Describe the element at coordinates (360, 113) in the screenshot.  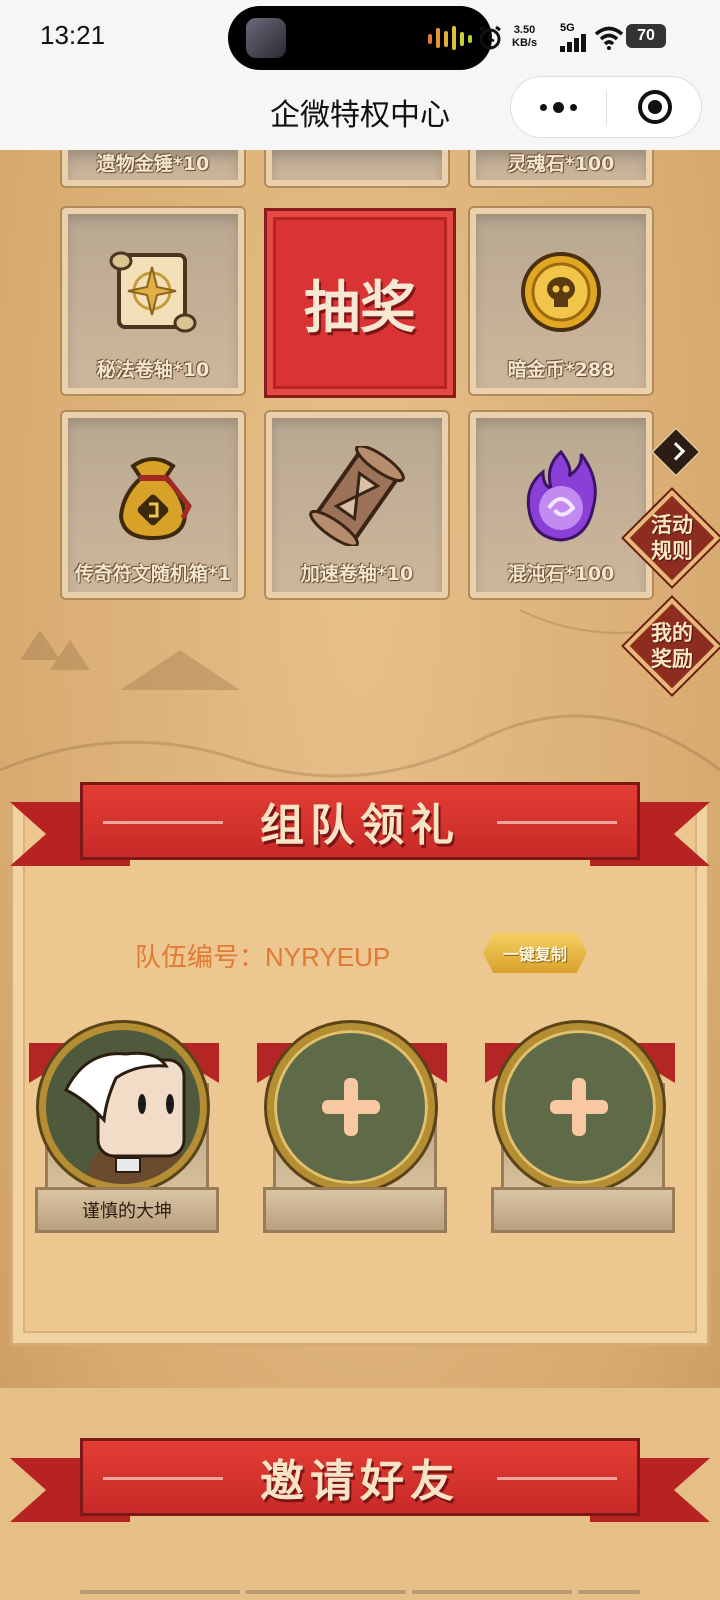
I see `title-bar: 企微特权中心` at that location.